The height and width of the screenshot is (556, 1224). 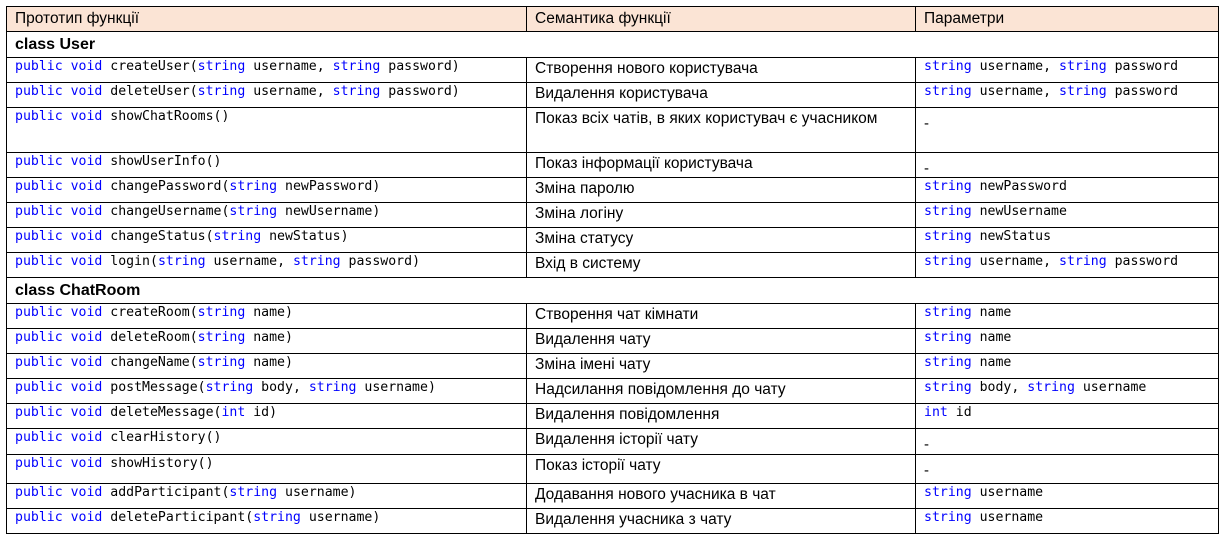 I want to click on function-prototype: public void showUserInfo(), so click(x=266, y=165).